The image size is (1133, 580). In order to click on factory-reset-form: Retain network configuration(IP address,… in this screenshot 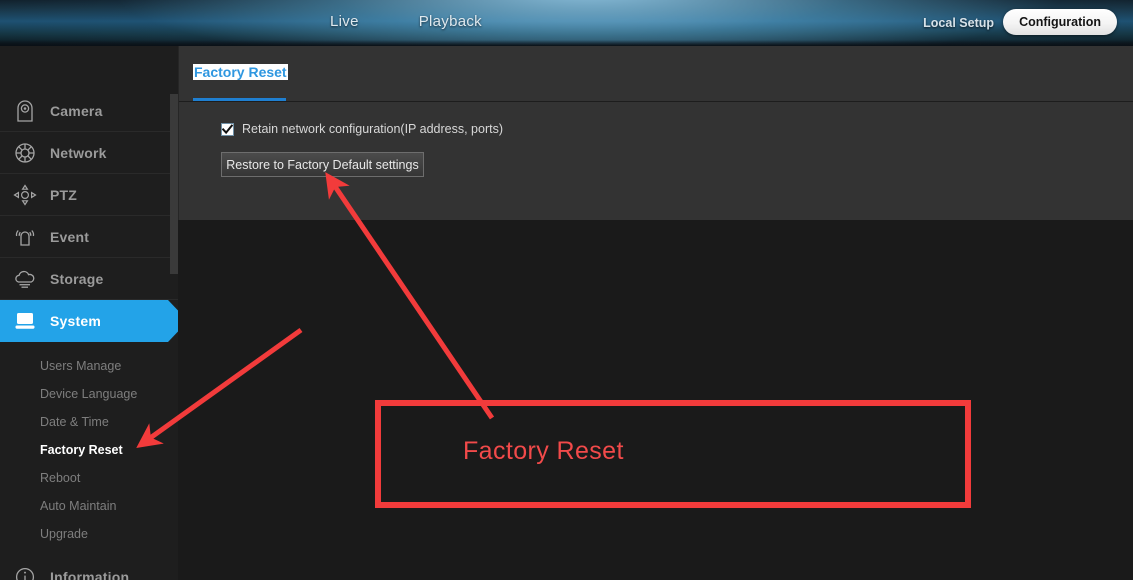, I will do `click(656, 139)`.